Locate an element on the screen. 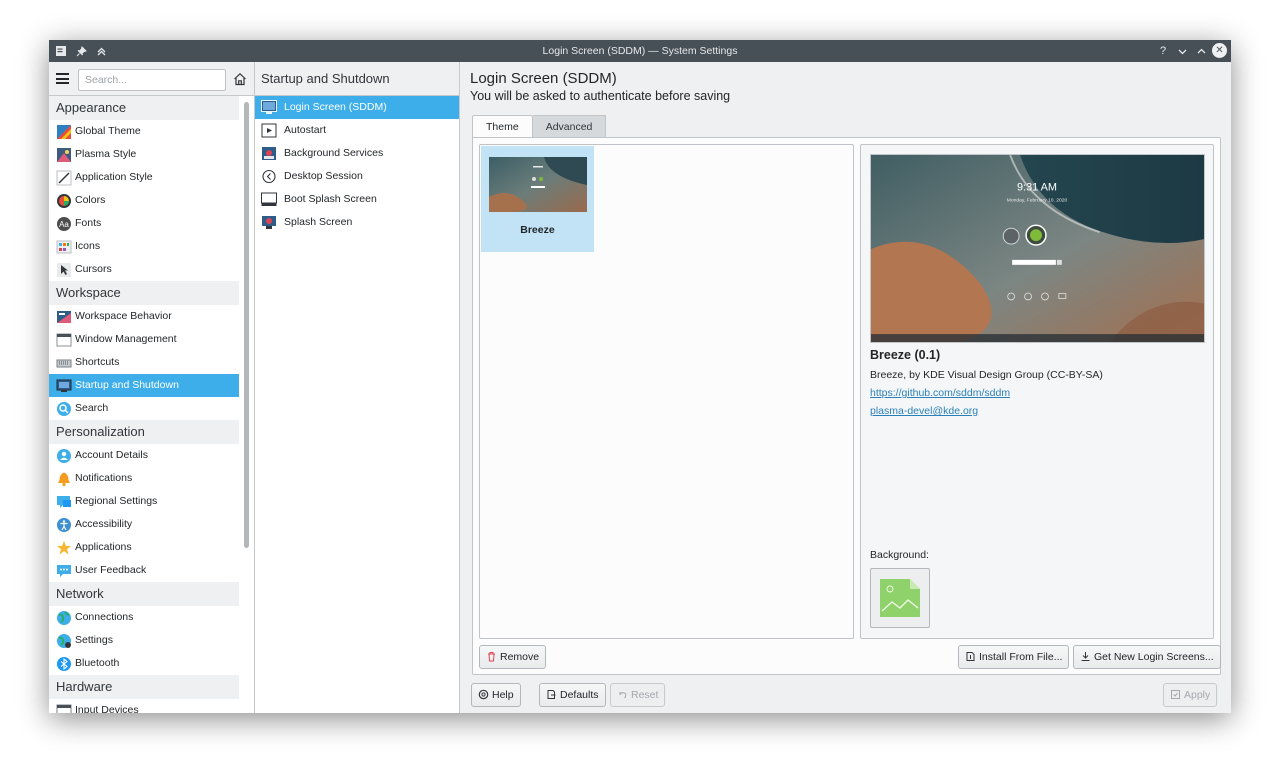 This screenshot has height=771, width=1280. image-placeholder-icon is located at coordinates (900, 598).